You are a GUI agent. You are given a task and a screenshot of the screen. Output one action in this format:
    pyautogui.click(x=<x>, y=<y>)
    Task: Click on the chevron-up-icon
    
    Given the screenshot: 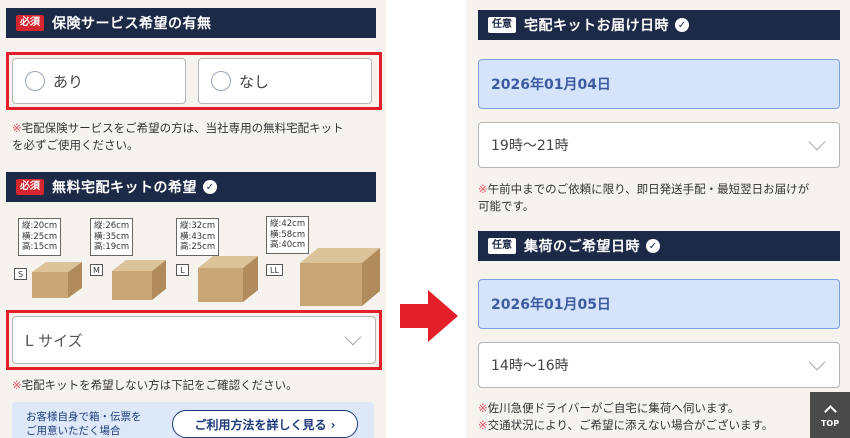 What is the action you would take?
    pyautogui.click(x=830, y=411)
    